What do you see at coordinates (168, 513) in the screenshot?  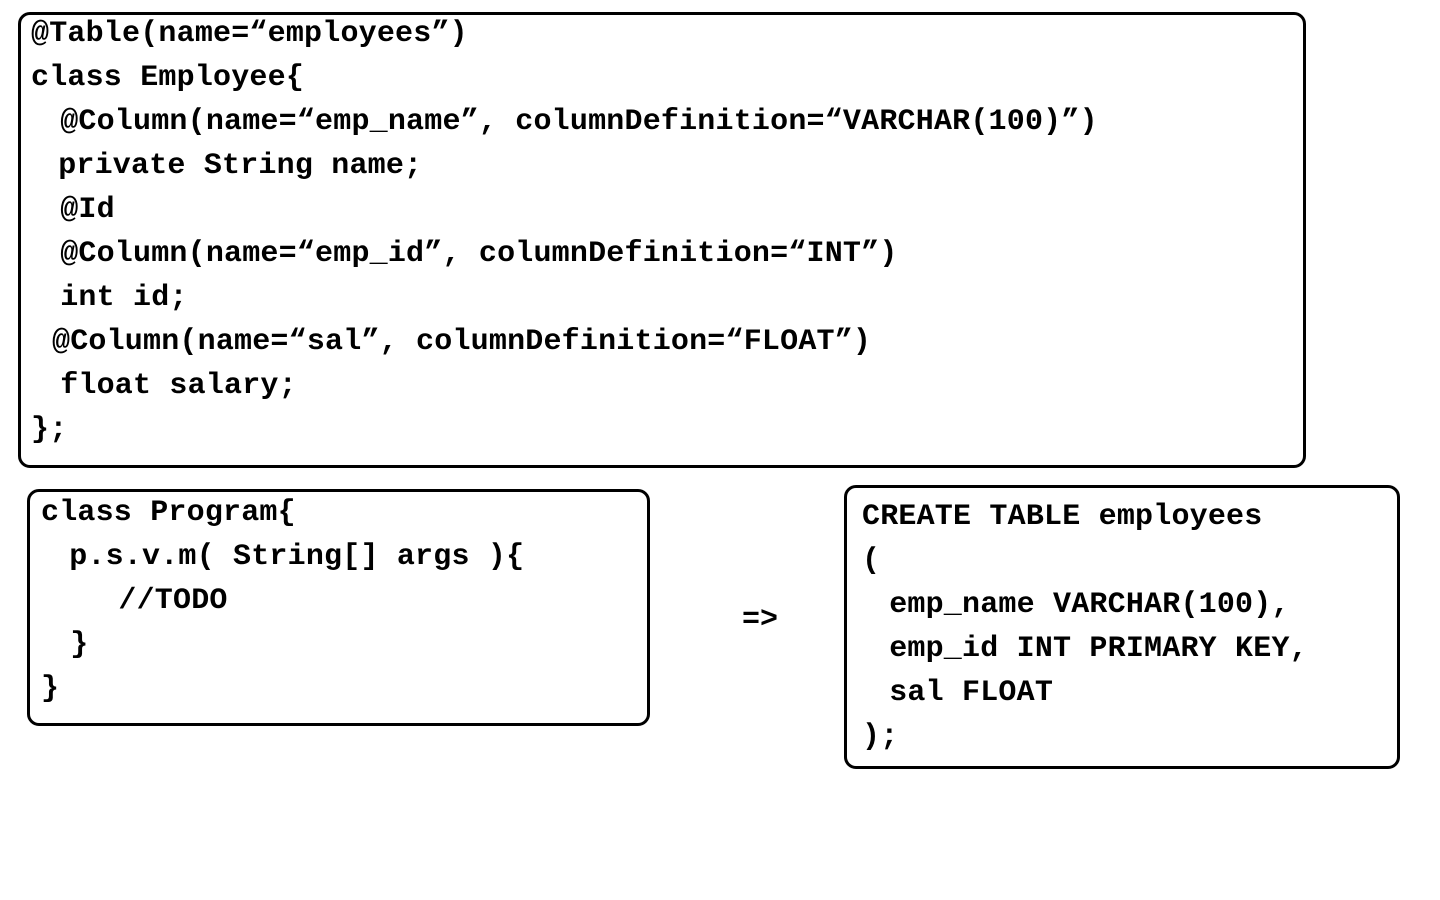 I see `code-line: class Program{` at bounding box center [168, 513].